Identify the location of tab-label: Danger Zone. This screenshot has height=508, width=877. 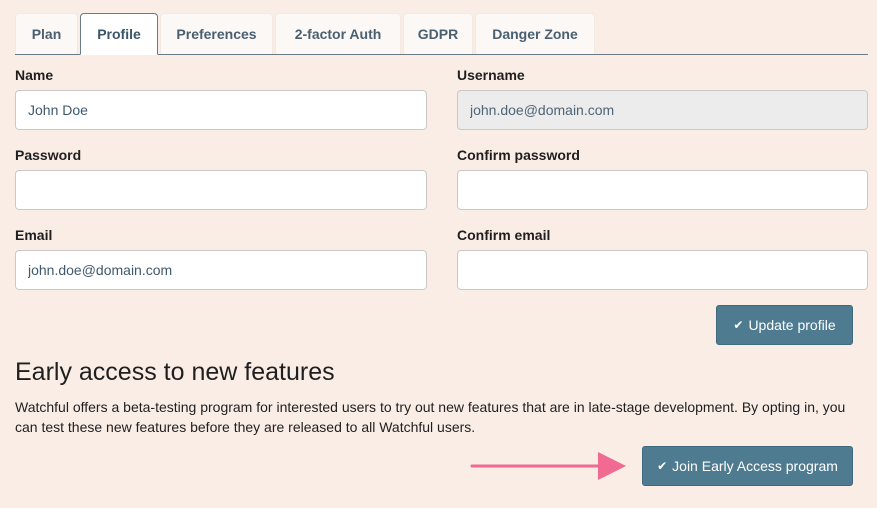
(535, 34).